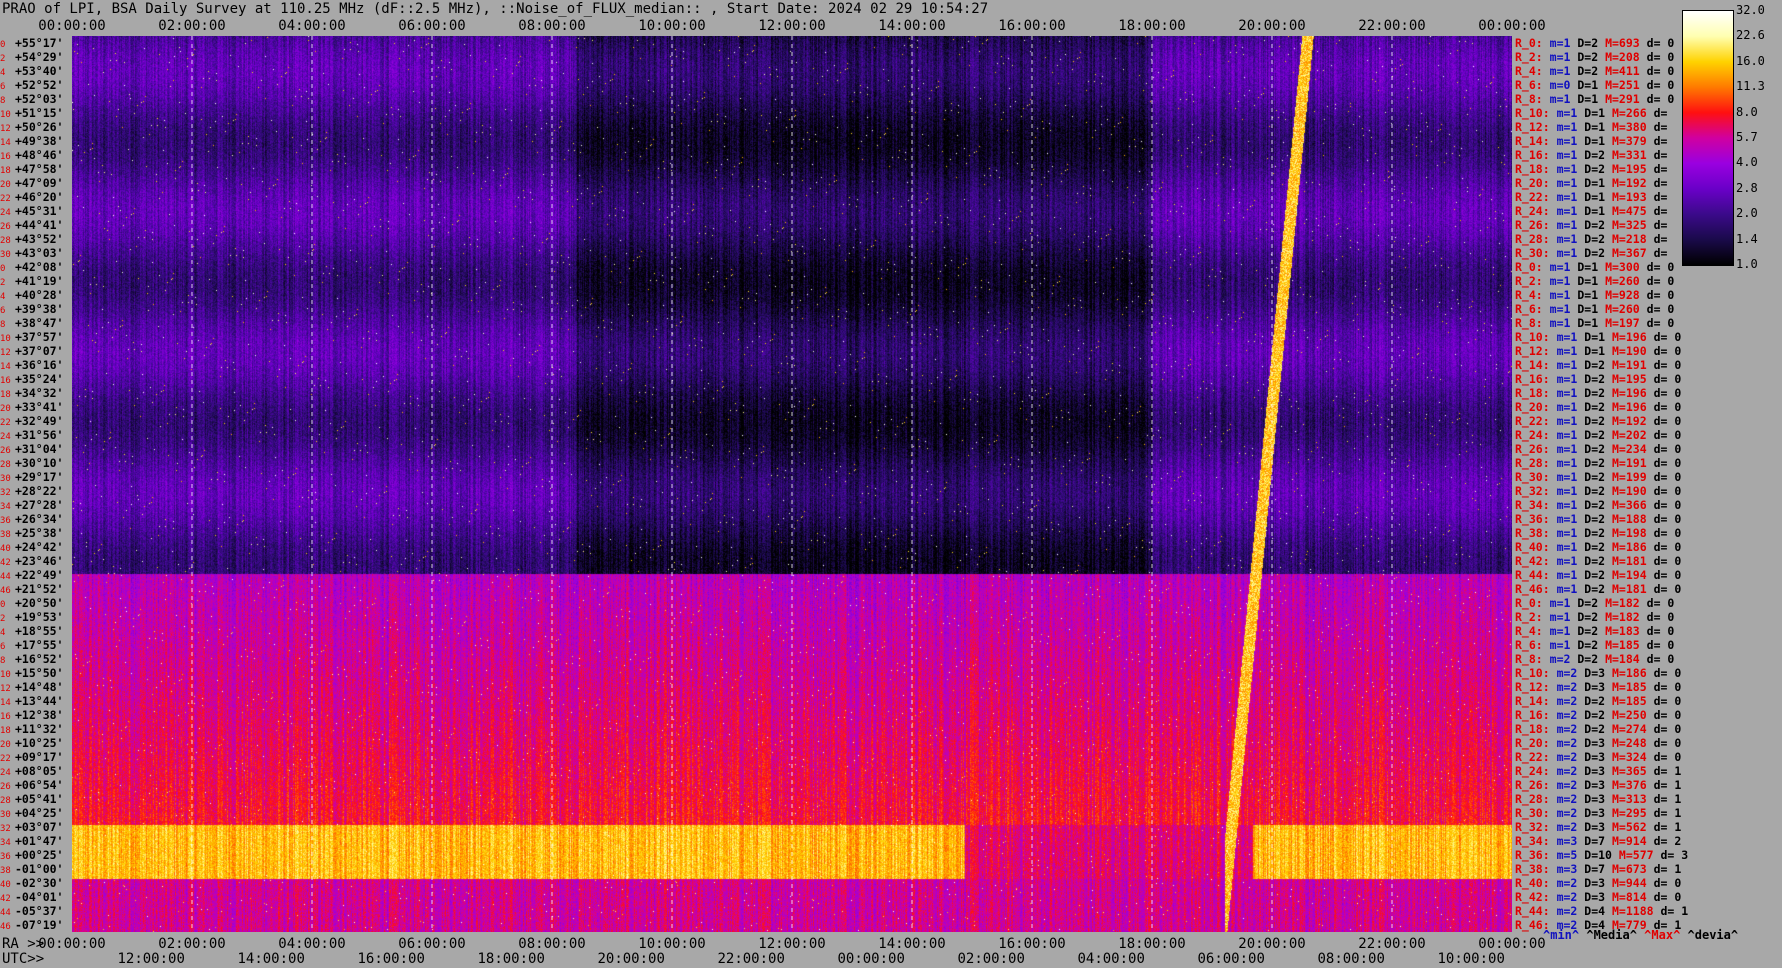  What do you see at coordinates (39, 43) in the screenshot?
I see `declination-value: +55°17'` at bounding box center [39, 43].